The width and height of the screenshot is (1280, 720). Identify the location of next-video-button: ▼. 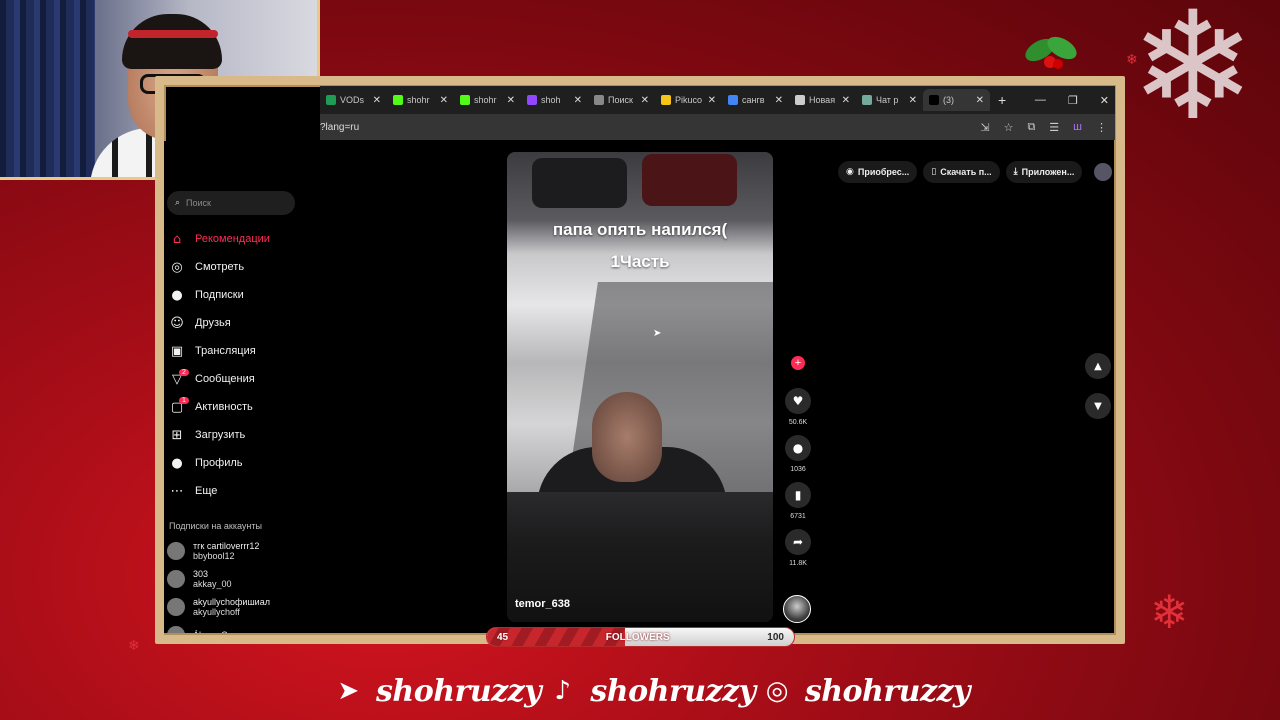
(1098, 406).